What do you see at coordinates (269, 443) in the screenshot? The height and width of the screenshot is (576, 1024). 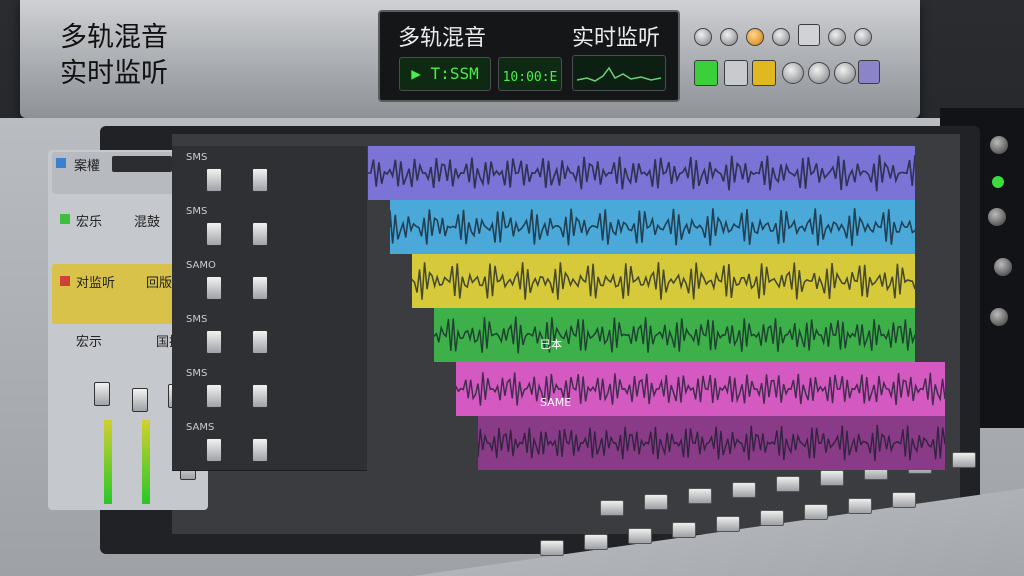 I see `track-strip: SAMS` at bounding box center [269, 443].